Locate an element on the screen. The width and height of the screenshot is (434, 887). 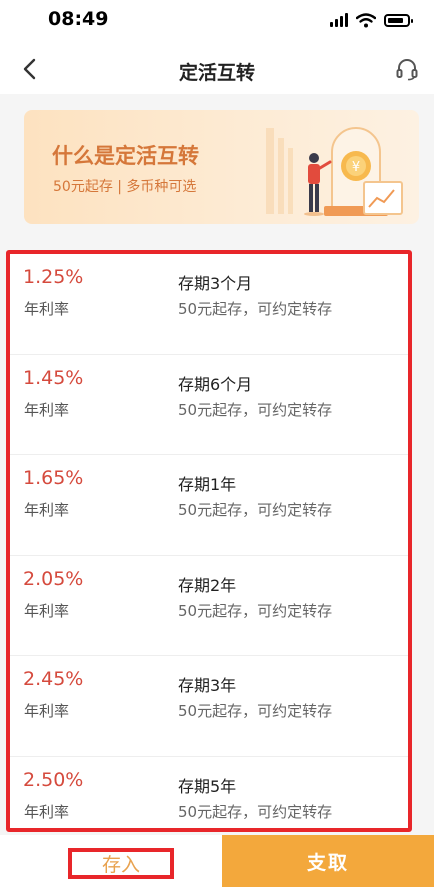
headset-icon is located at coordinates (407, 70).